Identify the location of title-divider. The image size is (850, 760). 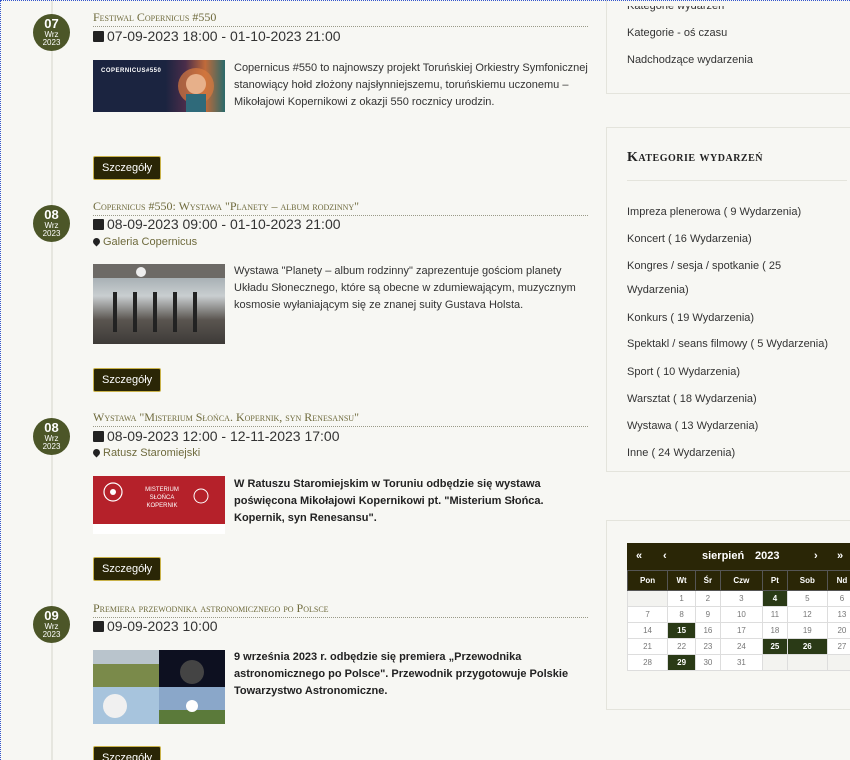
(737, 180).